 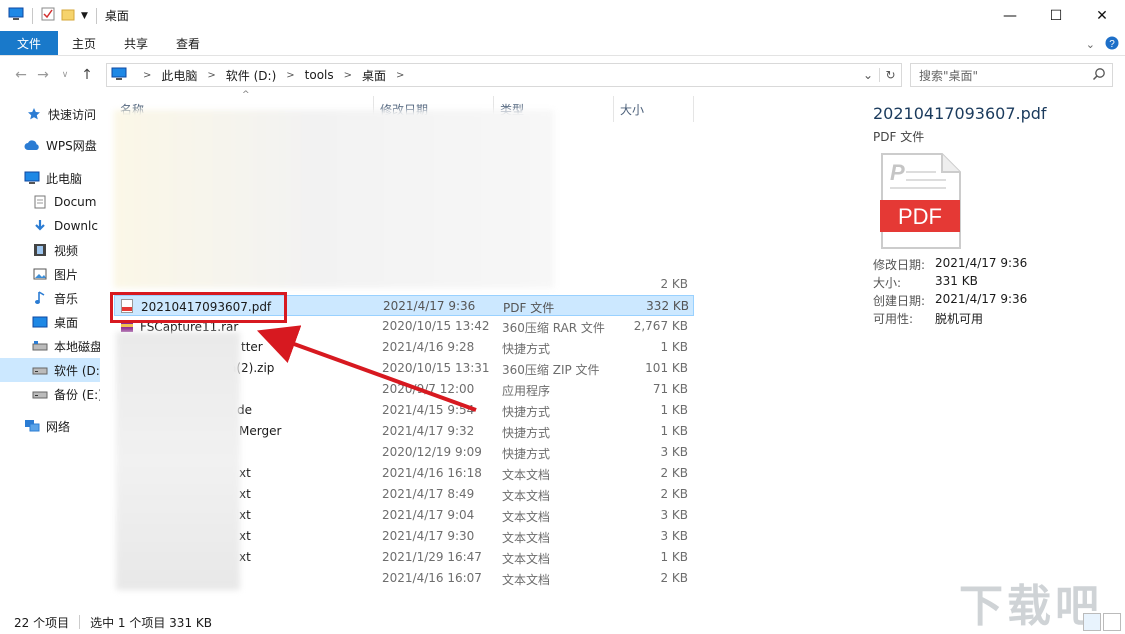 I want to click on prop-key: 可用性:, so click(x=893, y=319).